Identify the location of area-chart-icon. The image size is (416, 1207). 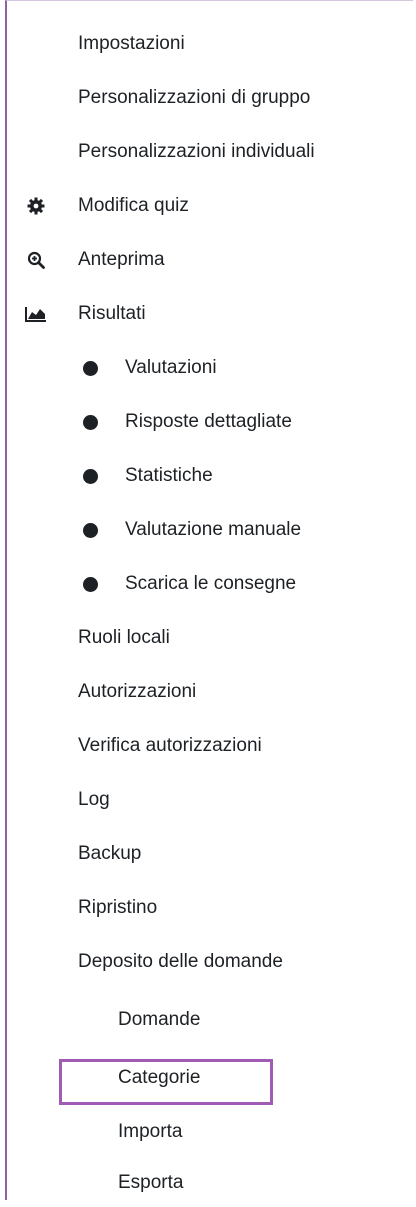
(36, 314).